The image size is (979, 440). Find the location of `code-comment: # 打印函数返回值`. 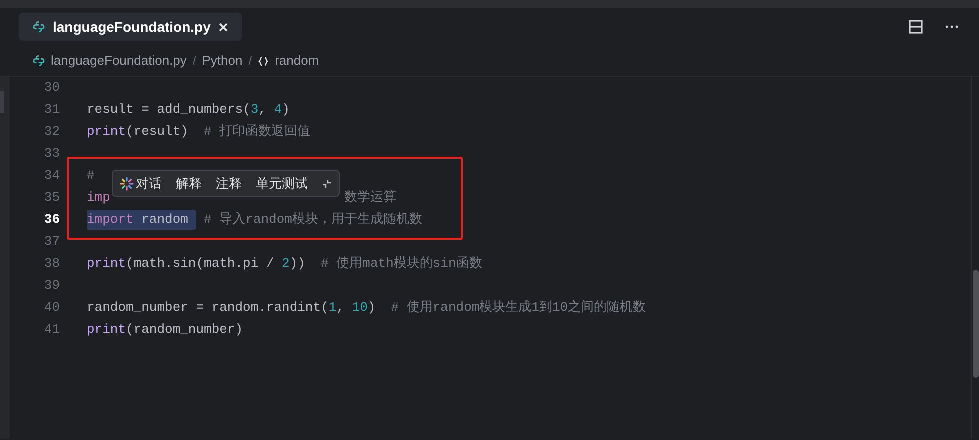

code-comment: # 打印函数返回值 is located at coordinates (257, 132).